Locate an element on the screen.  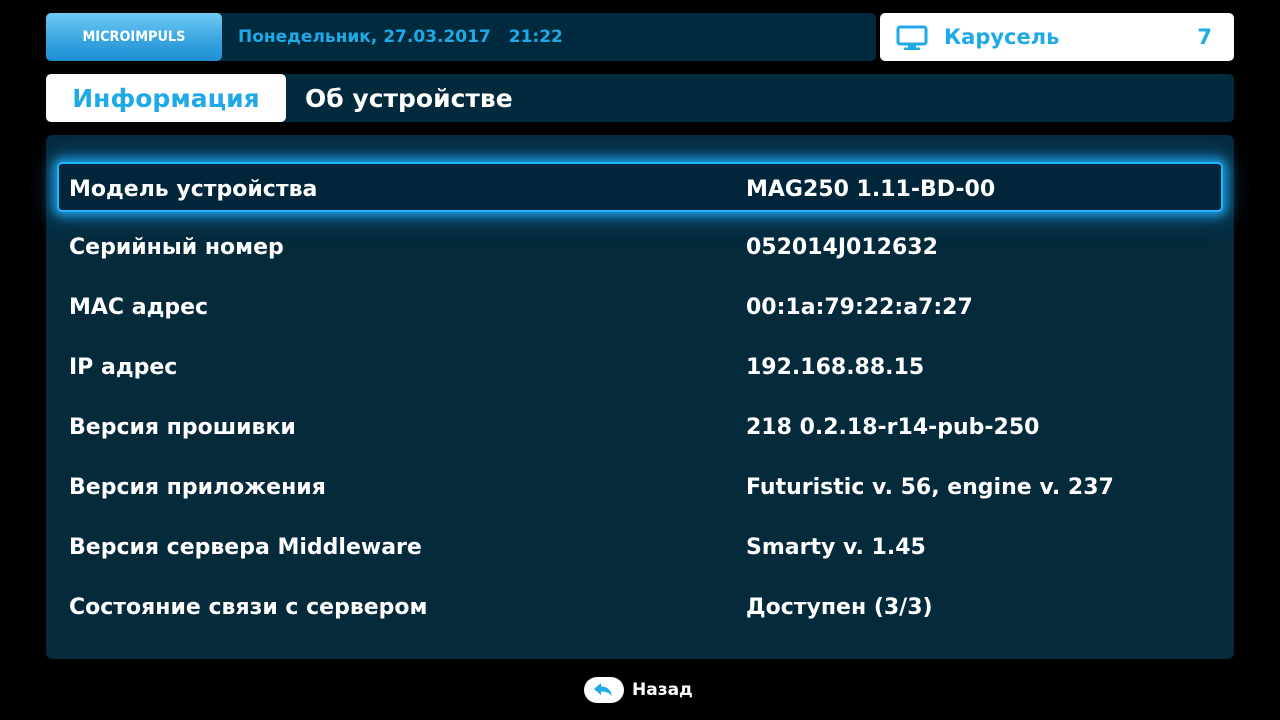
current-time: 21:22 is located at coordinates (535, 37).